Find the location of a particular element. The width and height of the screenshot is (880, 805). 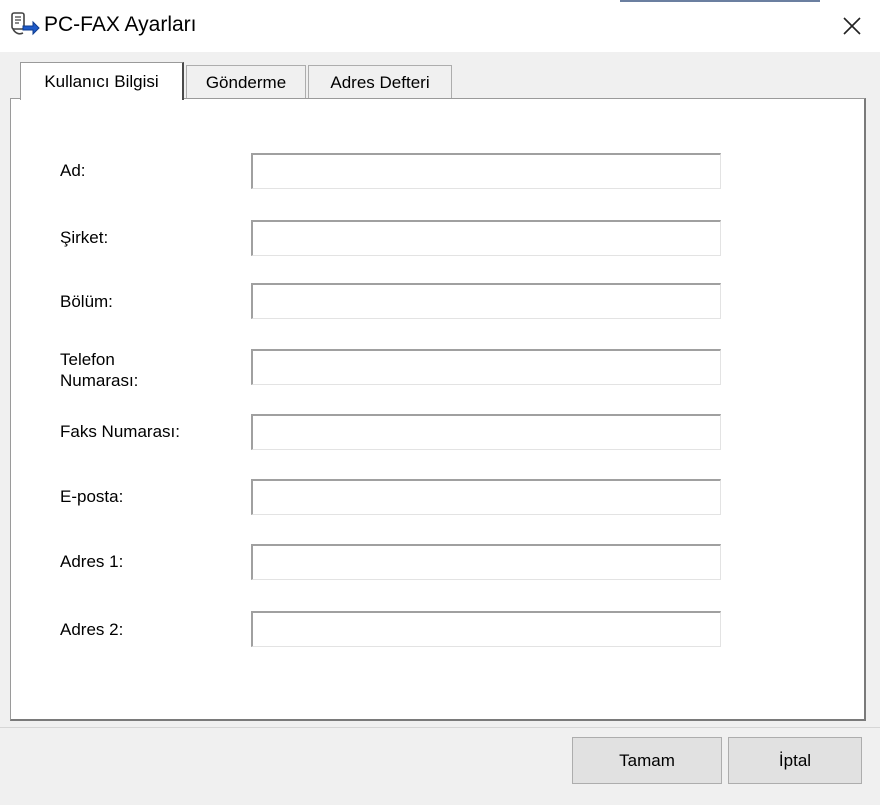

tab-label: Adres Defteri is located at coordinates (380, 82).